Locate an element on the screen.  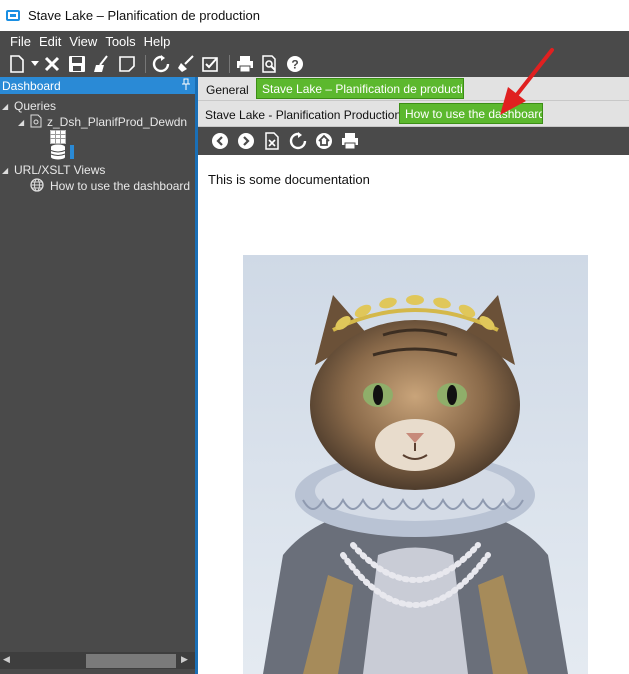
clean-icon is located at coordinates (102, 64).